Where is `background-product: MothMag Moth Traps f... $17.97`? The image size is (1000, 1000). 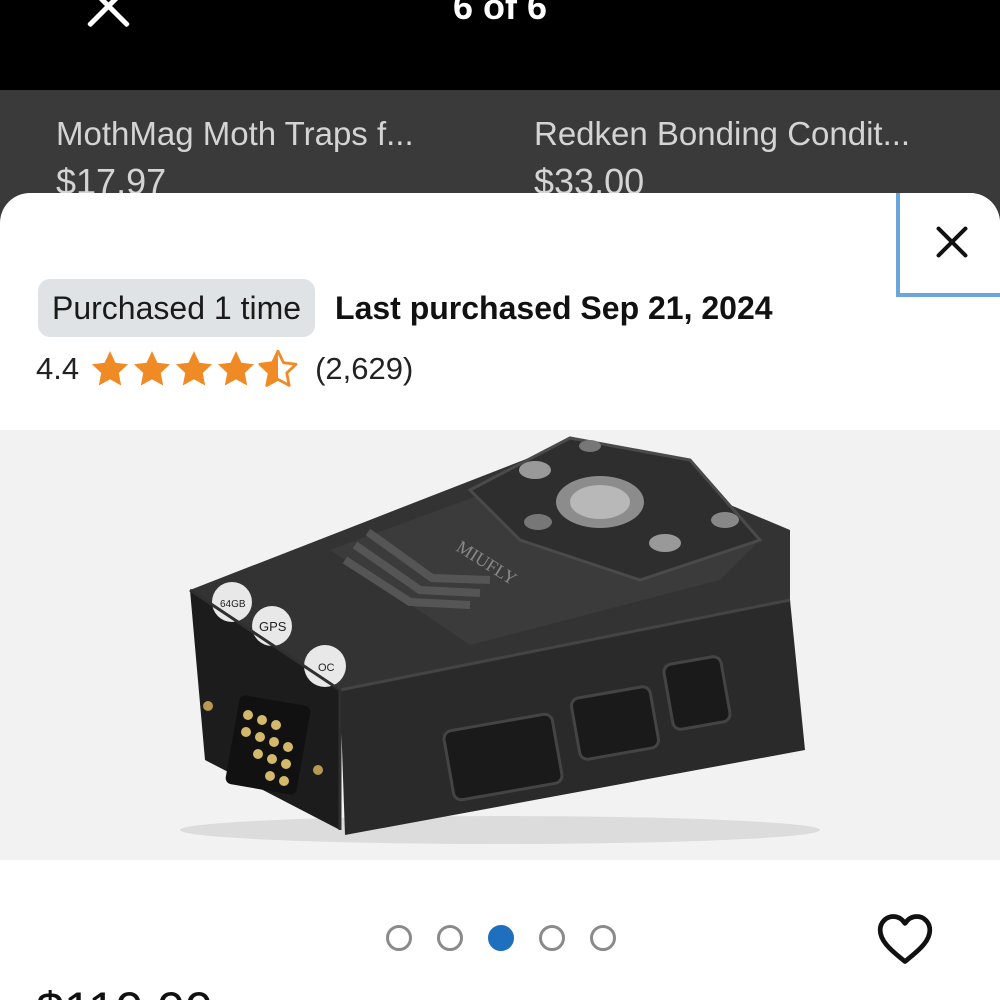 background-product: MothMag Moth Traps f... $17.97 is located at coordinates (266, 157).